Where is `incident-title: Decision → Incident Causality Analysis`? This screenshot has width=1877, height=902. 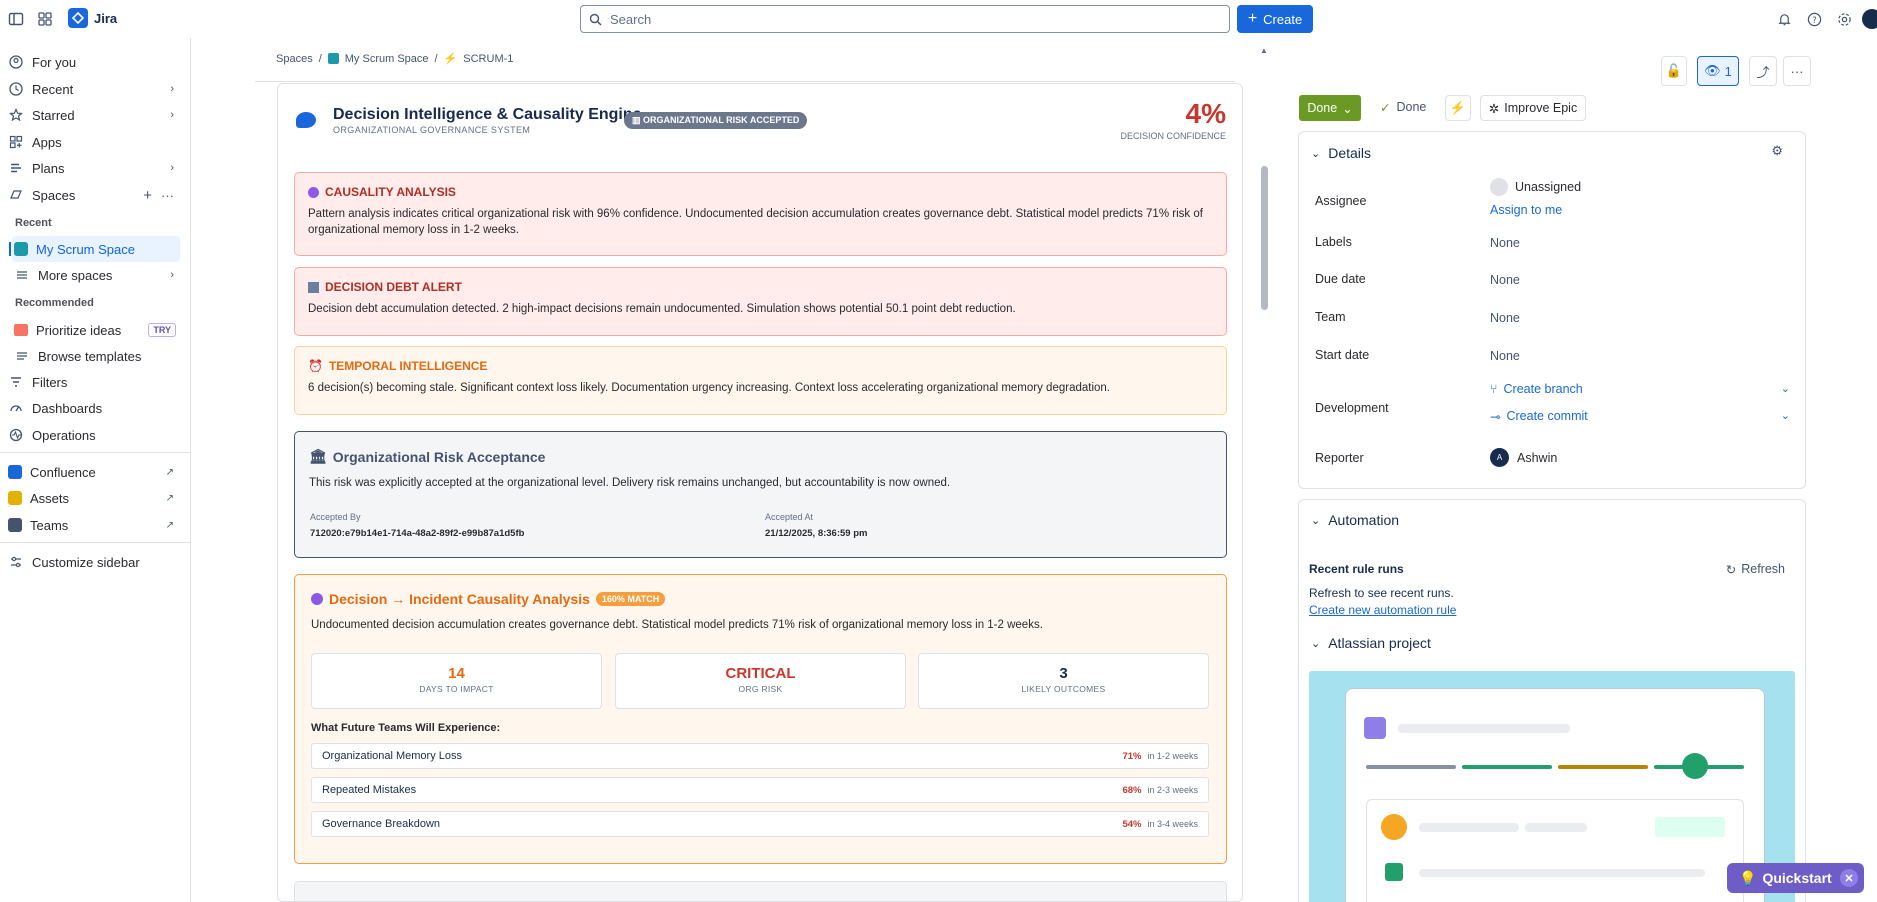
incident-title: Decision → Incident Causality Analysis is located at coordinates (459, 599).